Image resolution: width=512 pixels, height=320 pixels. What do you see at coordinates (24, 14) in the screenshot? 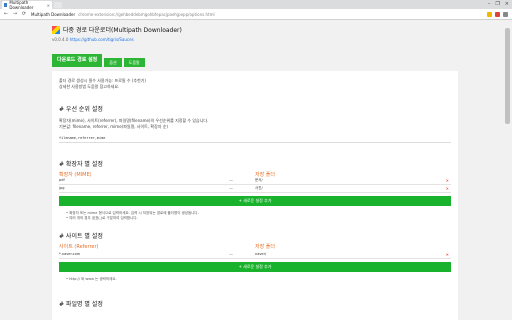
I see `reload-icon: ⟳` at bounding box center [24, 14].